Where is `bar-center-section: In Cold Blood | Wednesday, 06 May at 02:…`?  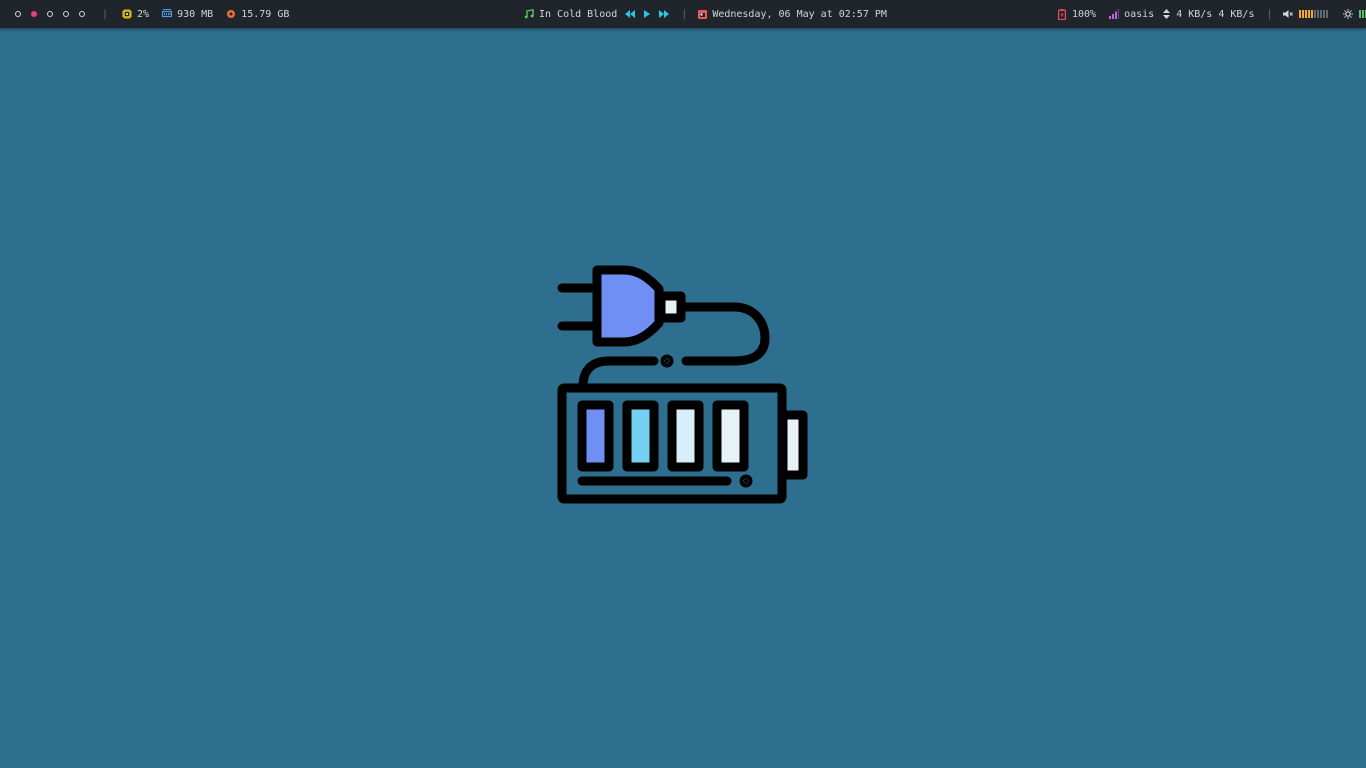 bar-center-section: In Cold Blood | Wednesday, 06 May at 02:… is located at coordinates (705, 14).